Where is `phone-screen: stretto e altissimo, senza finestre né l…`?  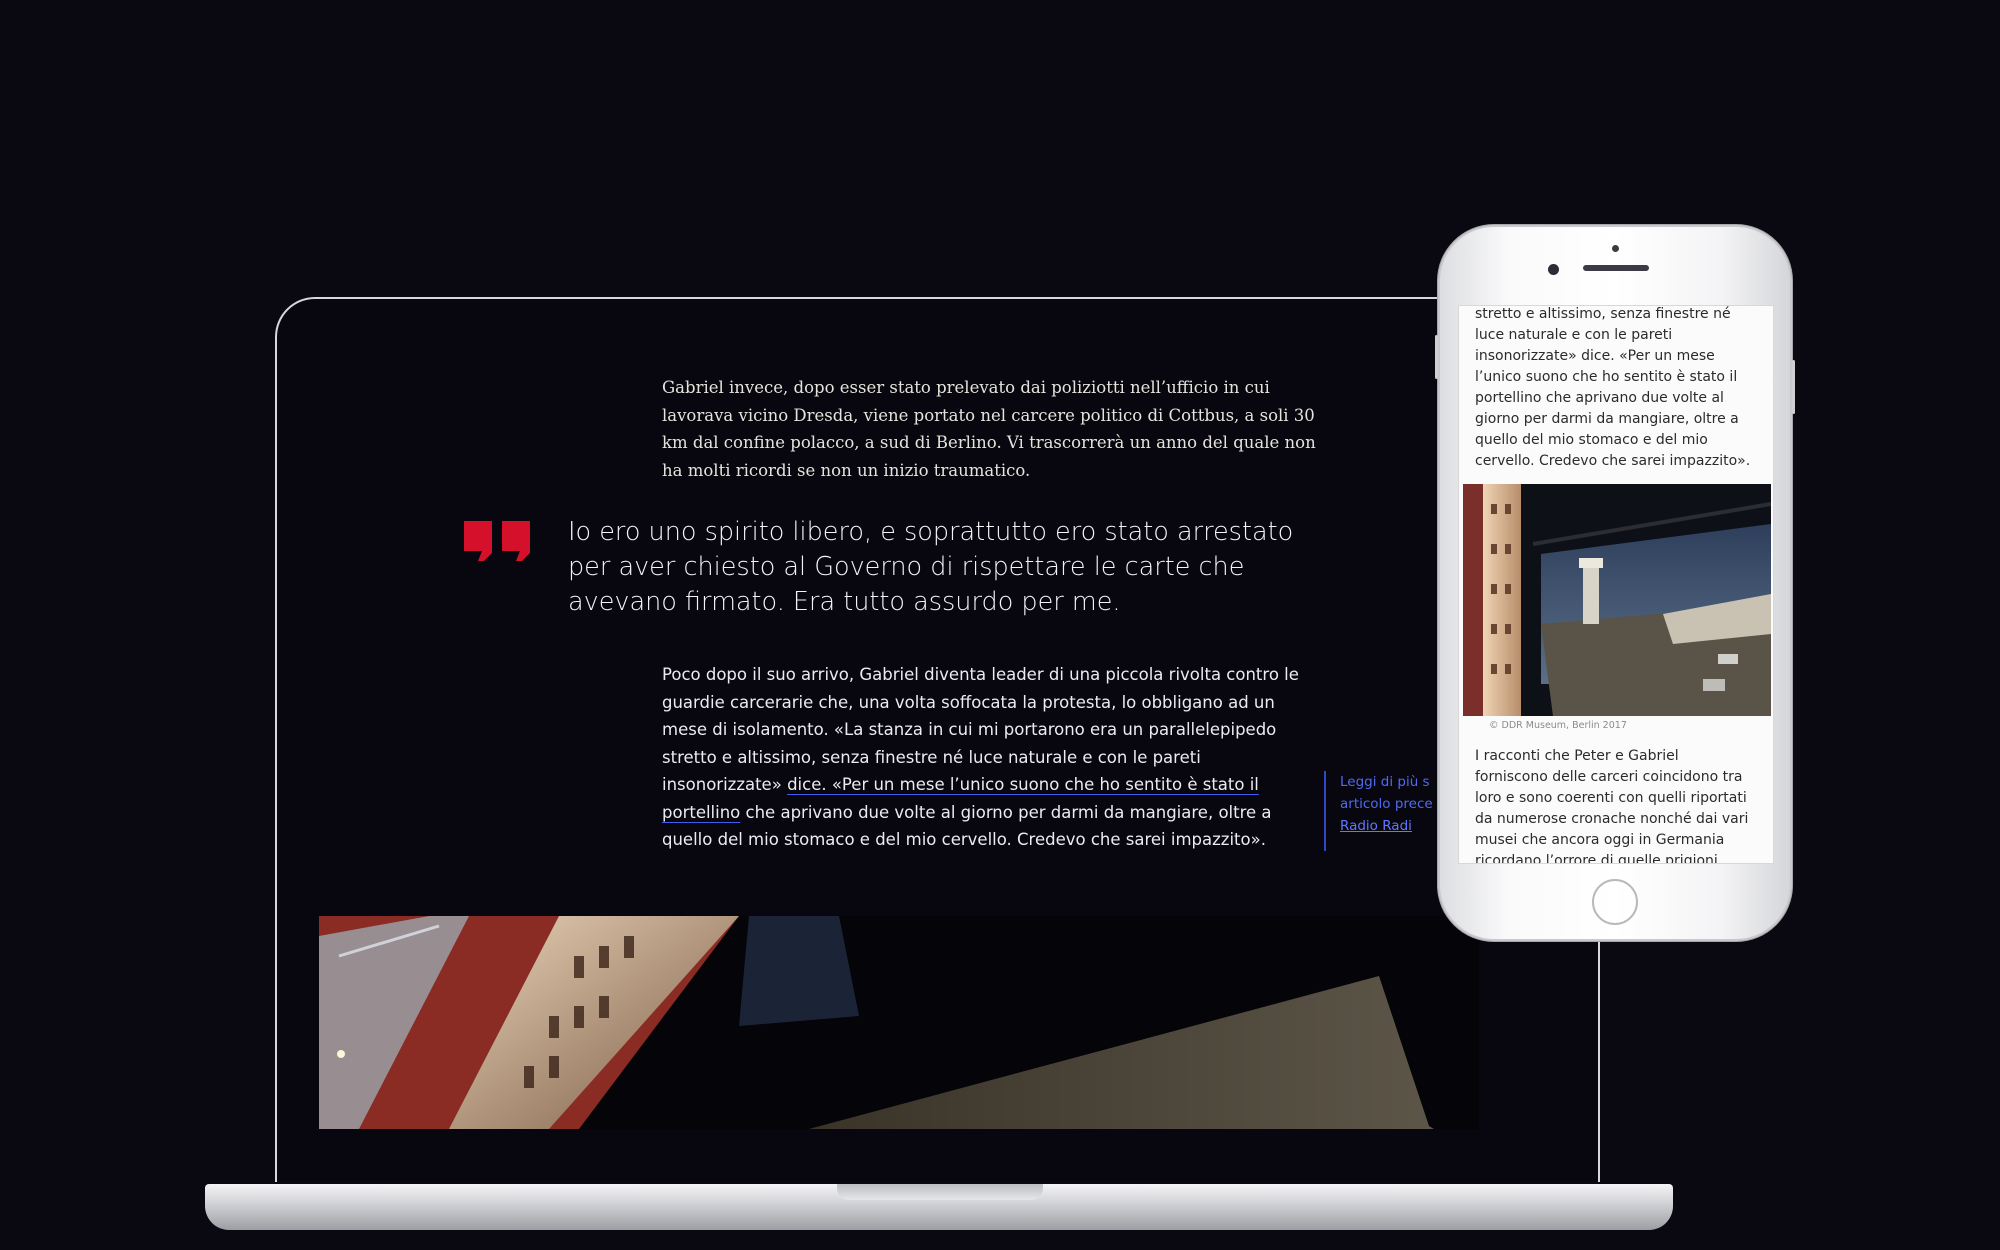 phone-screen: stretto e altissimo, senza finestre né l… is located at coordinates (1616, 584).